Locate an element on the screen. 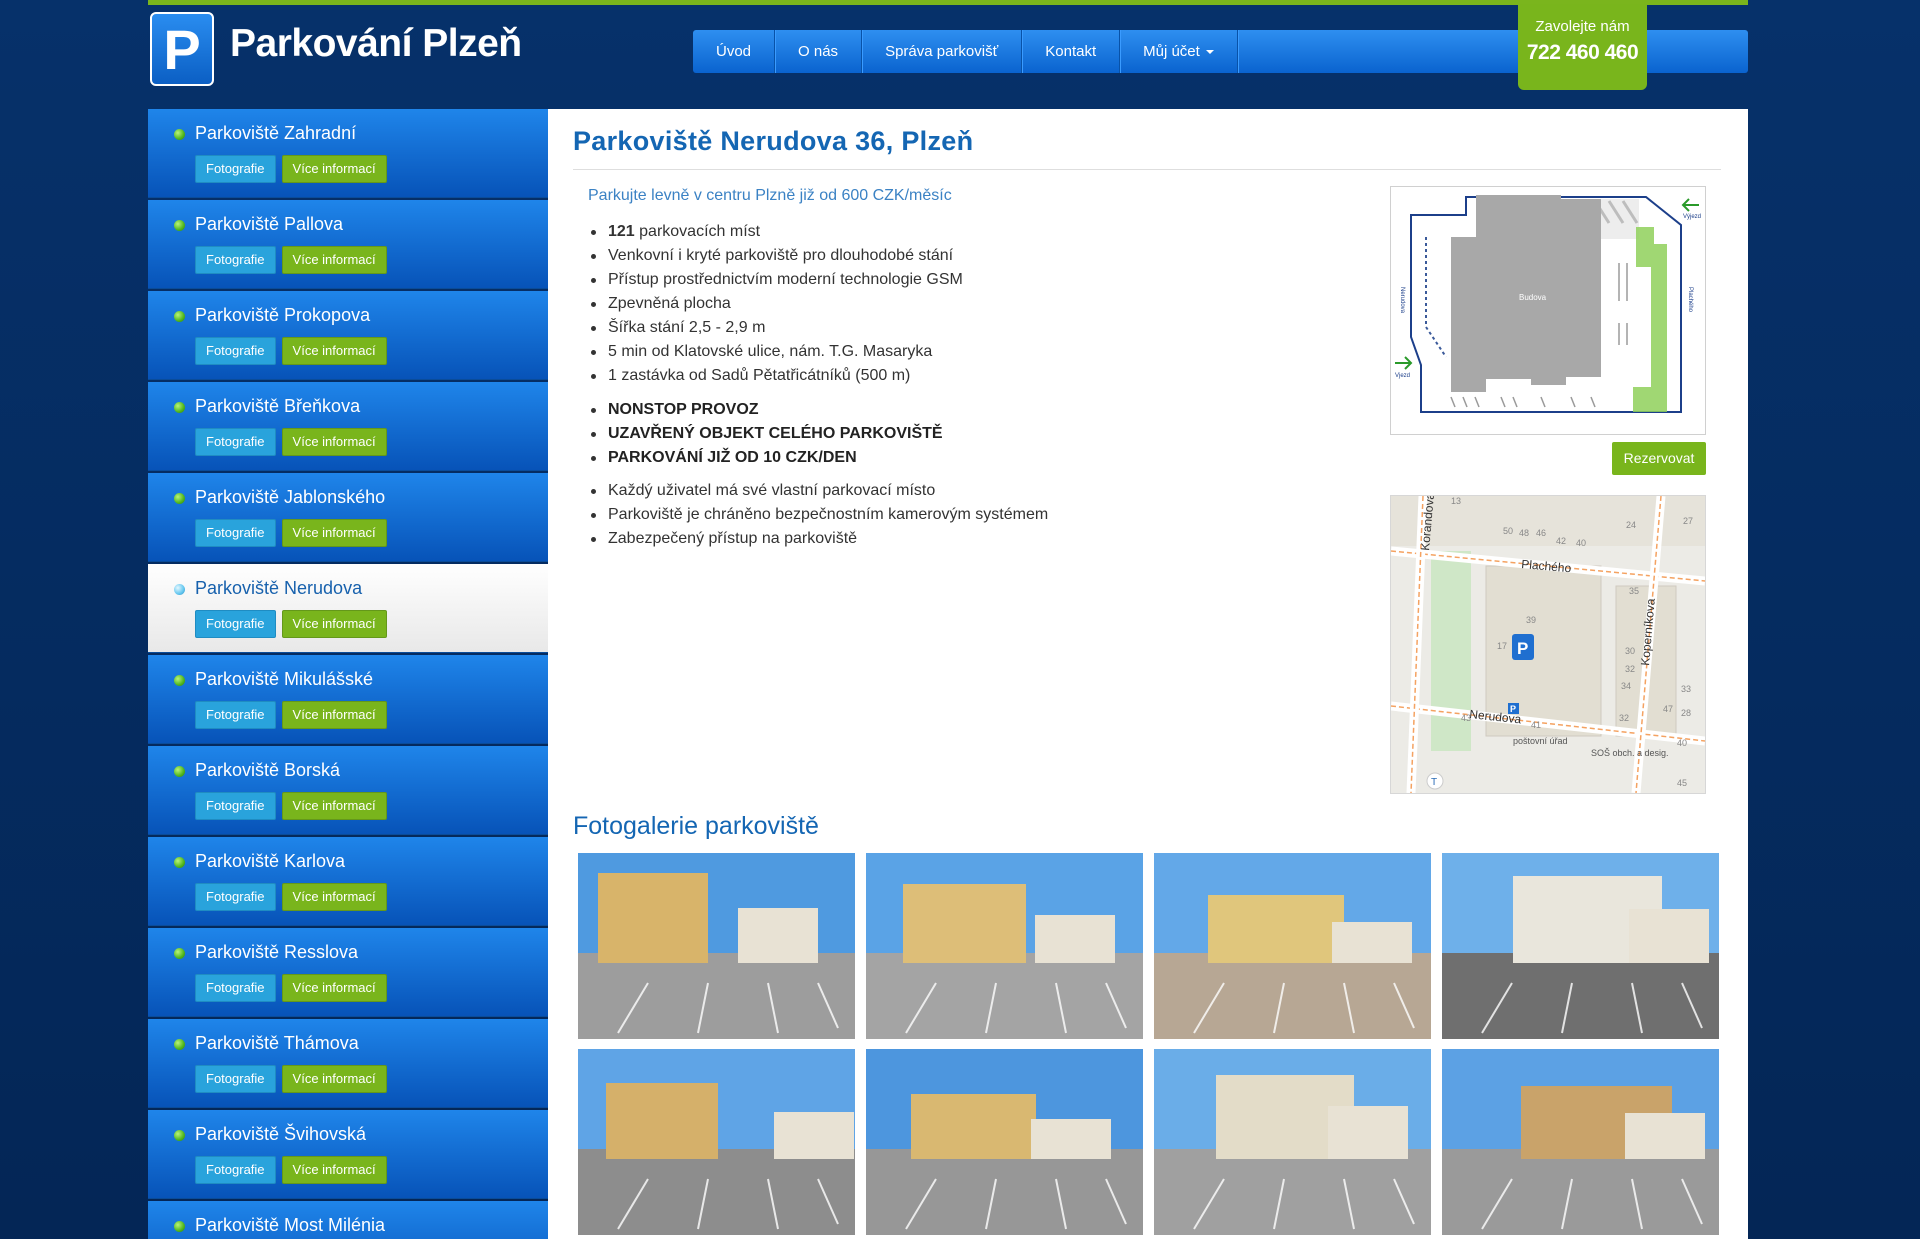 The height and width of the screenshot is (1239, 1920). sidebar-item-label: Parkoviště Resslova is located at coordinates (276, 952).